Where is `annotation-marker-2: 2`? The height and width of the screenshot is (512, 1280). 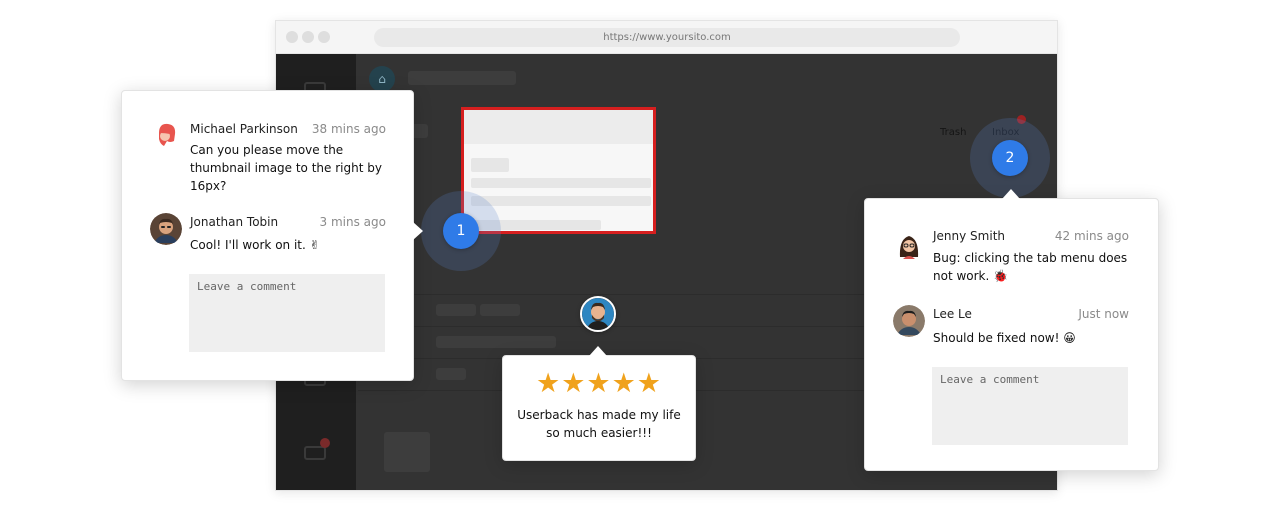
annotation-marker-2: 2 is located at coordinates (1010, 158).